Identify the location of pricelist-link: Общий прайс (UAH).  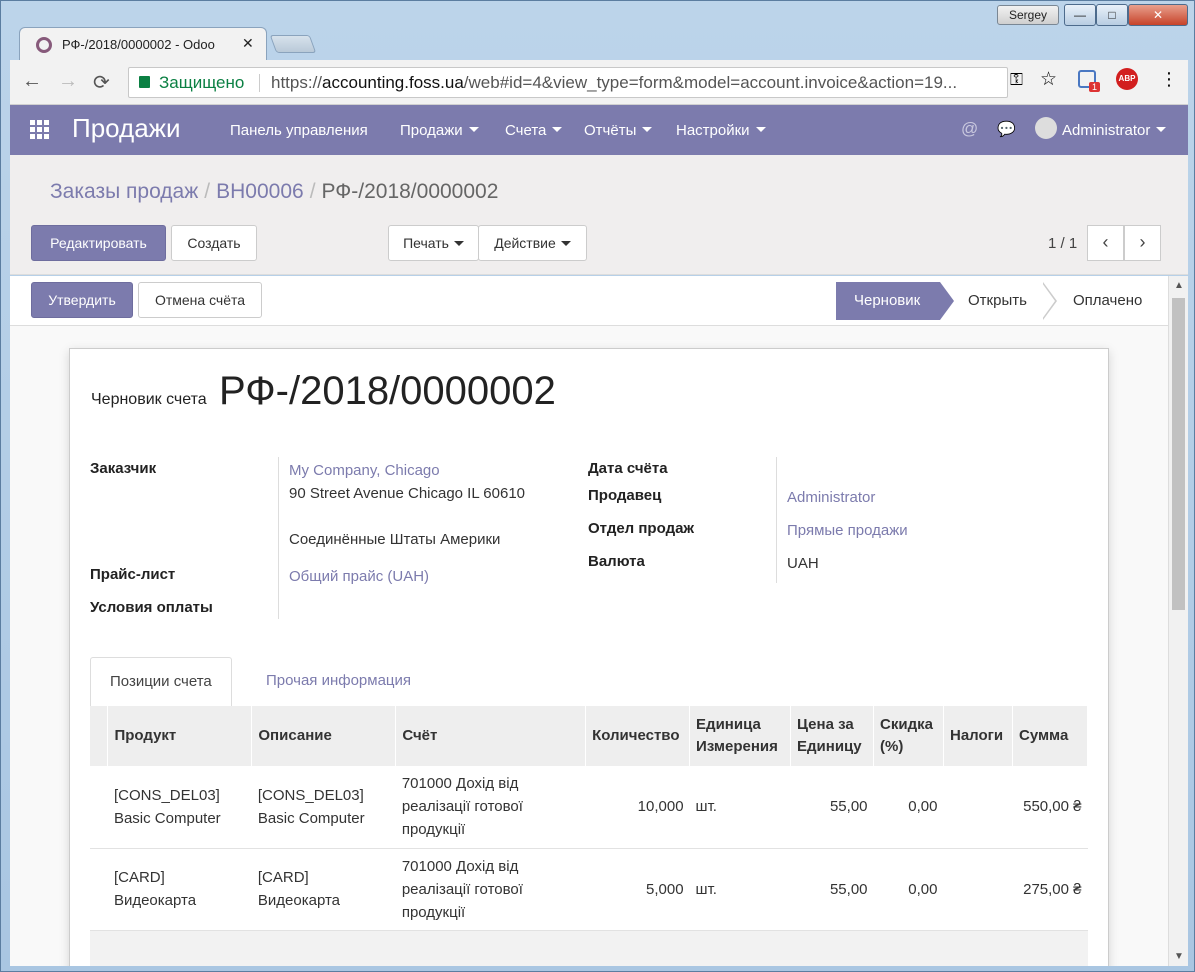
(359, 576).